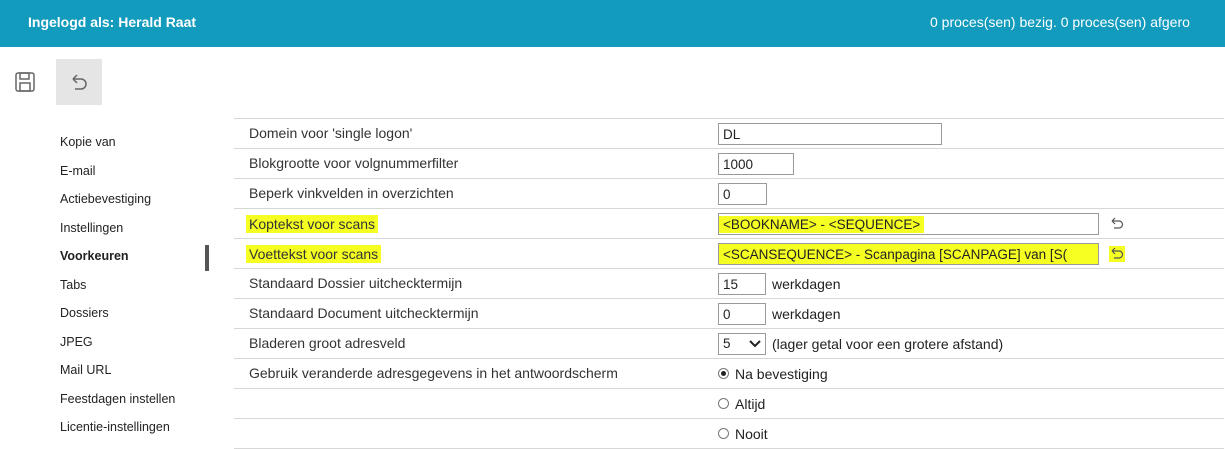 This screenshot has width=1225, height=449. What do you see at coordinates (331, 133) in the screenshot?
I see `domain-label: Domein voor 'single logon'` at bounding box center [331, 133].